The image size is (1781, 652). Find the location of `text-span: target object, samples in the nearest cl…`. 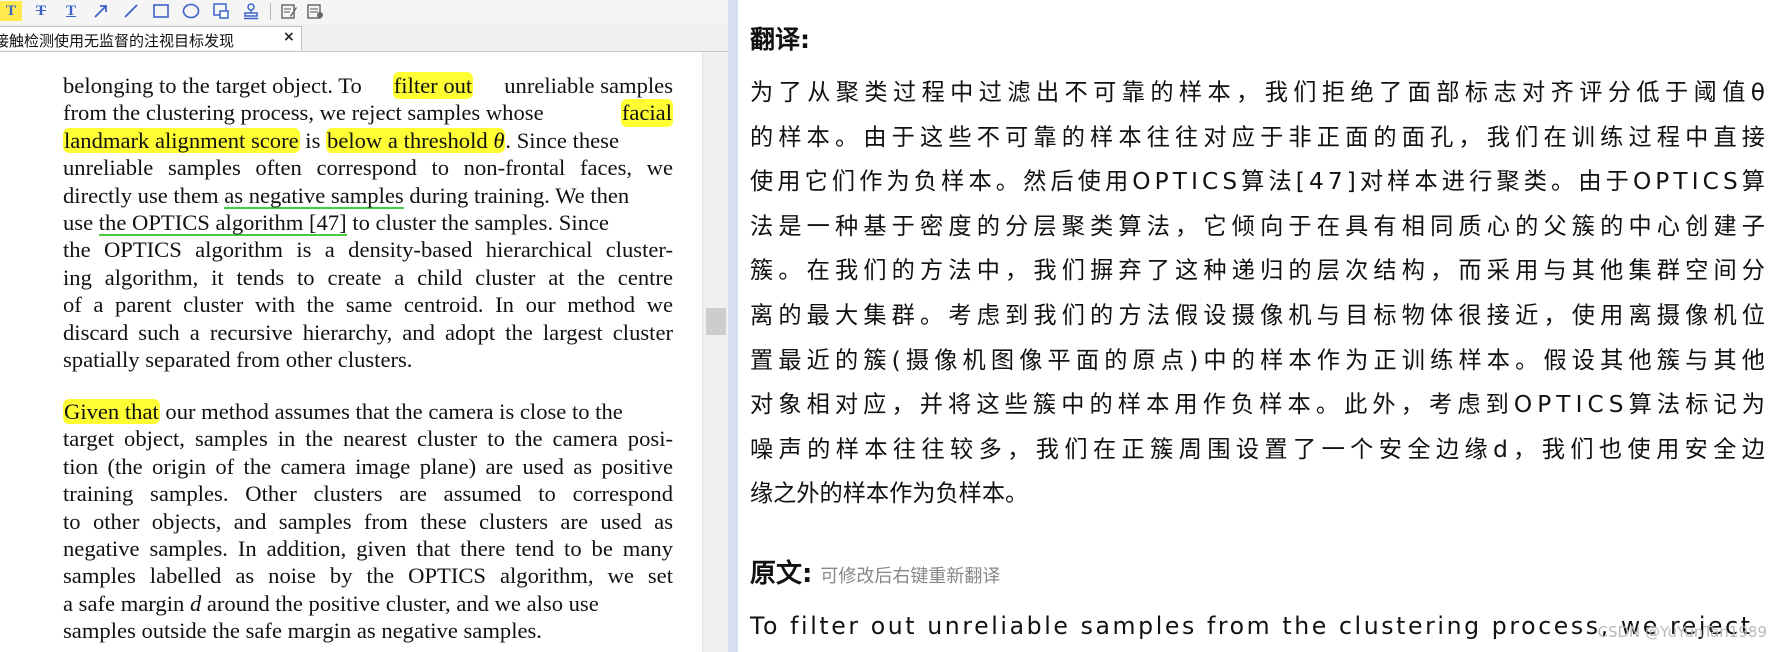

text-span: target object, samples in the nearest cl… is located at coordinates (368, 439).